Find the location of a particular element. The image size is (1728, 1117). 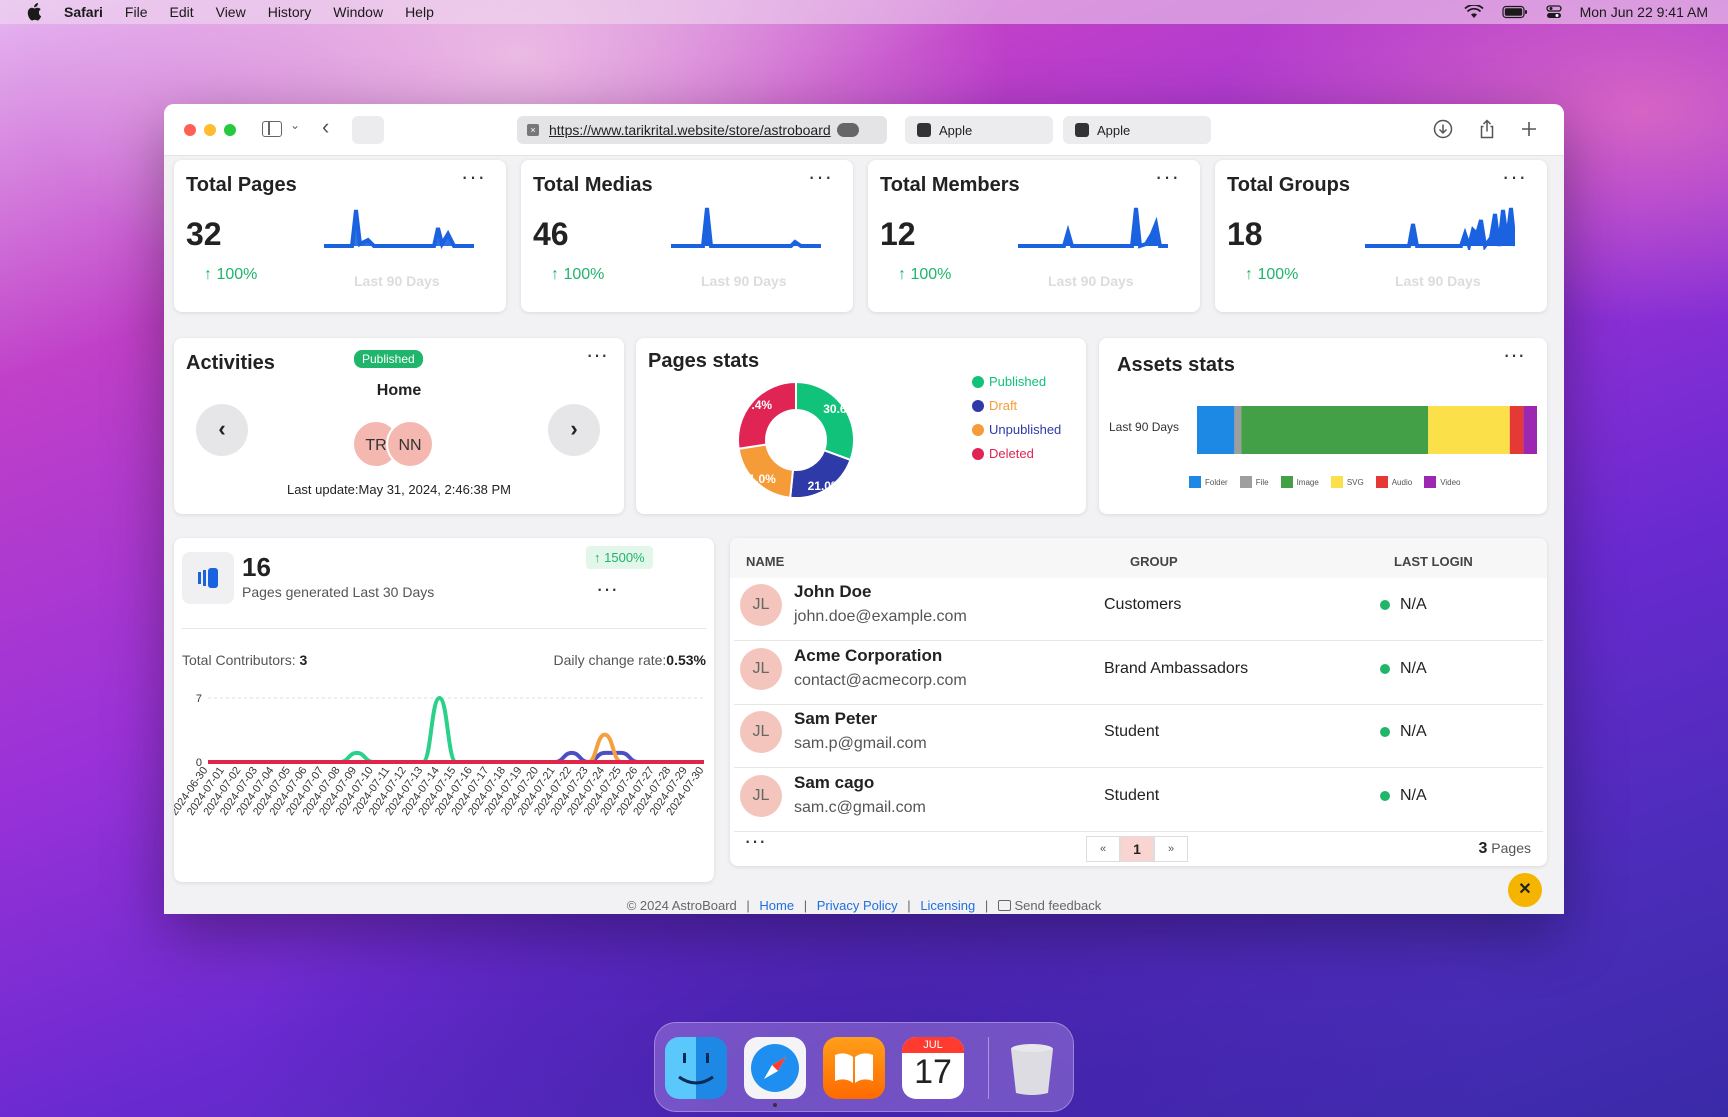

send-feedback-link: Send feedback is located at coordinates (1058, 905).